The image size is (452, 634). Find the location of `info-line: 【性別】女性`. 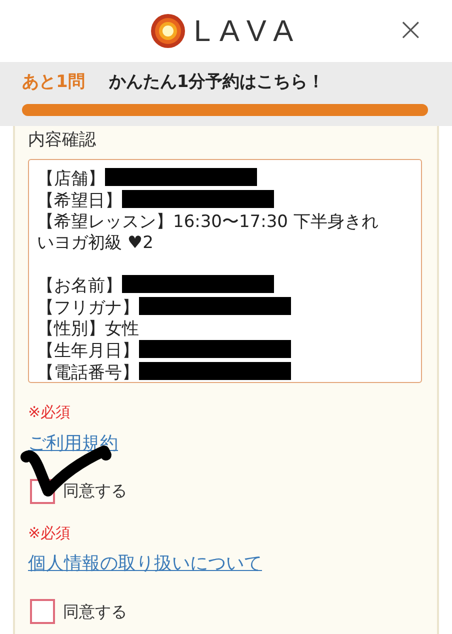

info-line: 【性別】女性 is located at coordinates (88, 329).